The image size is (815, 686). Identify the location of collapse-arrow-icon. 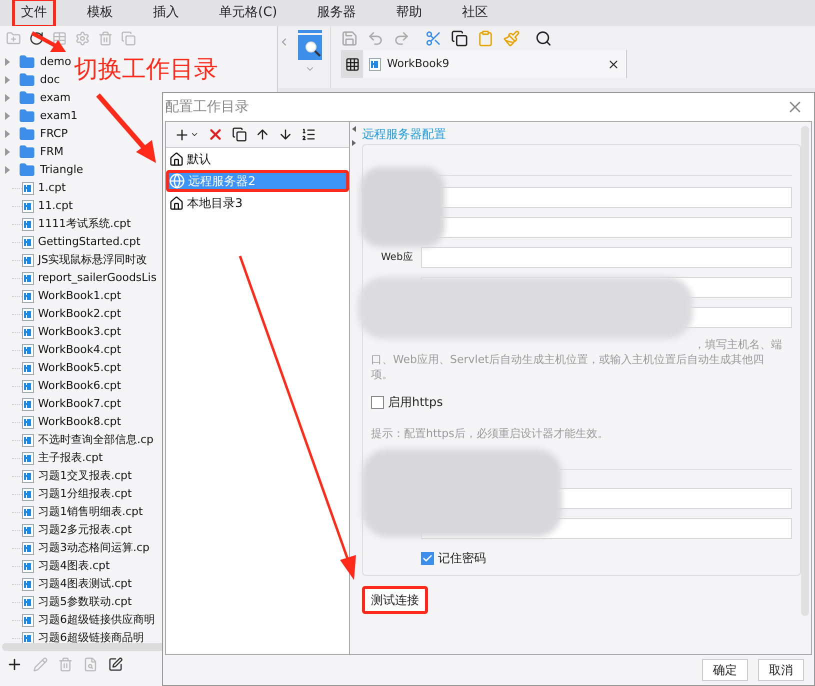
(354, 129).